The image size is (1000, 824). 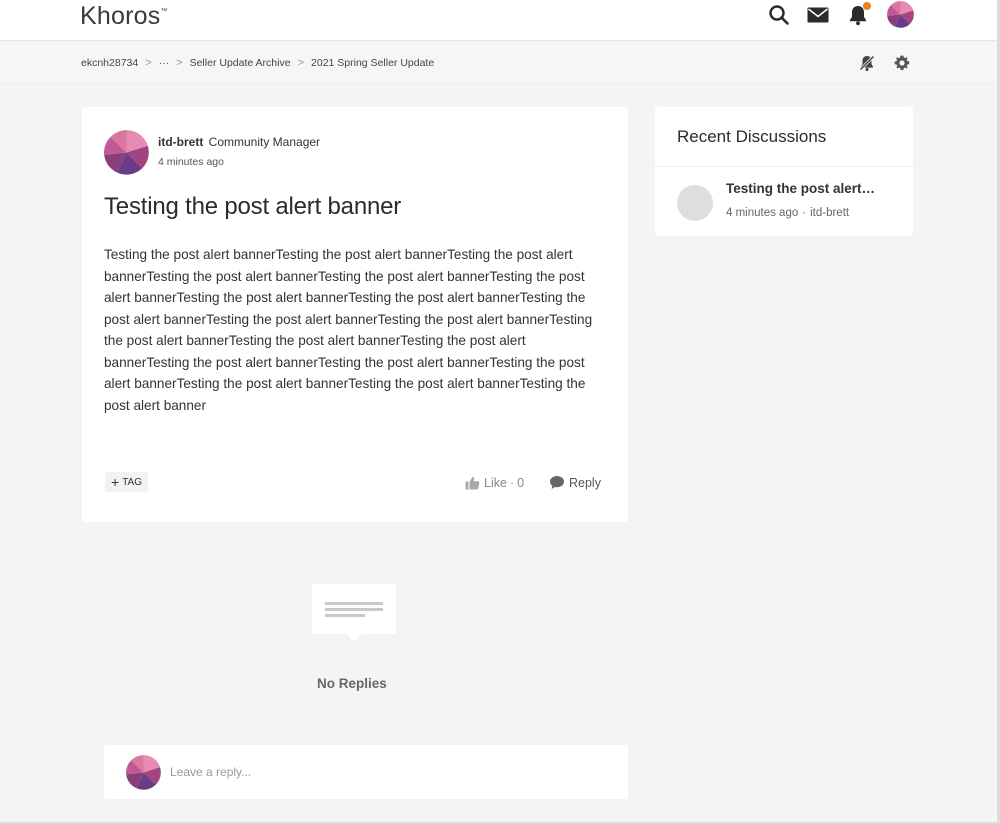 I want to click on post-title: Testing the post alert banner, so click(x=253, y=206).